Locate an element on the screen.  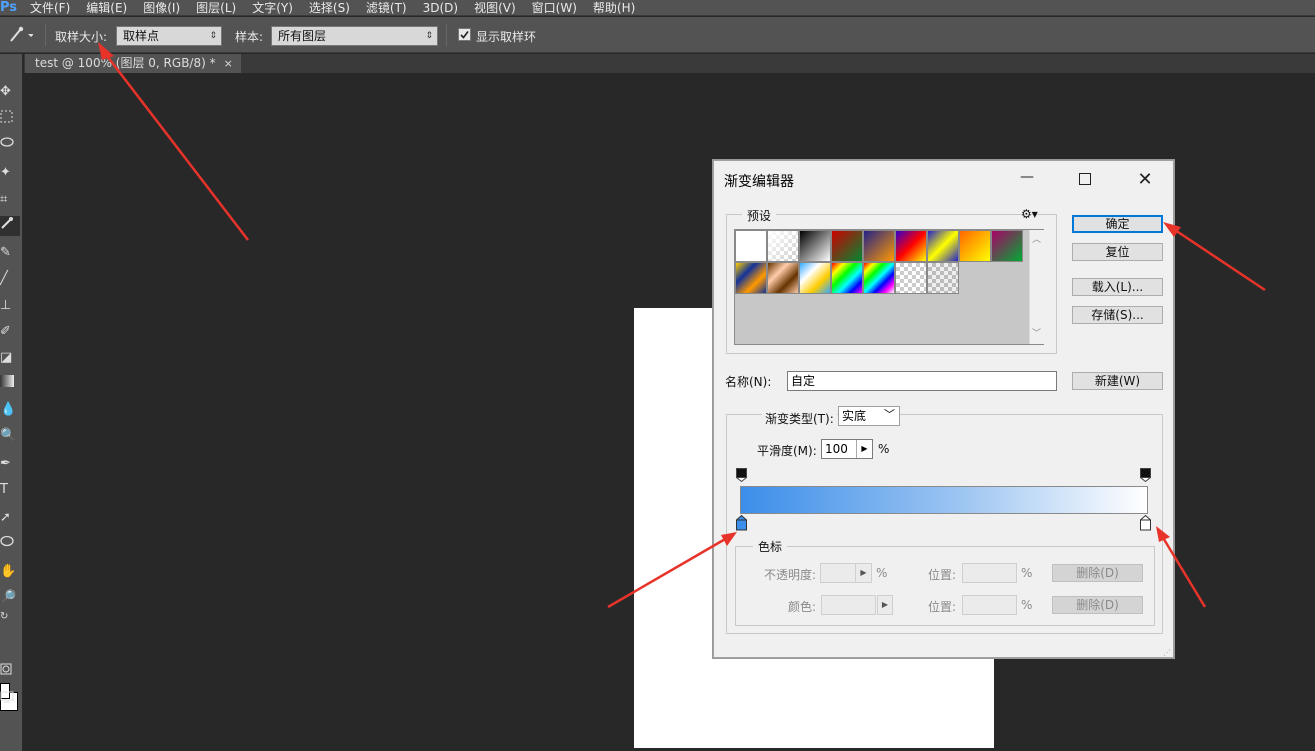
preset-scrollbar: ︿ ﹀ is located at coordinates (1036, 287).